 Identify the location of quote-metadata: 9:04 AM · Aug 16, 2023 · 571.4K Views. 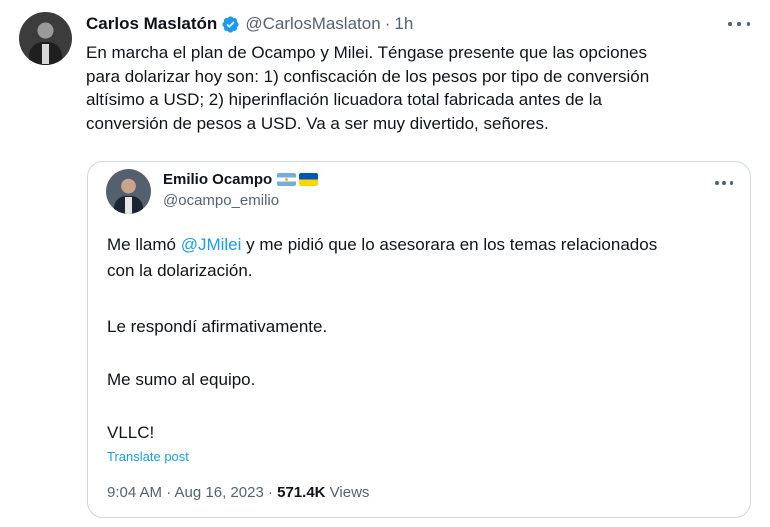
(238, 492).